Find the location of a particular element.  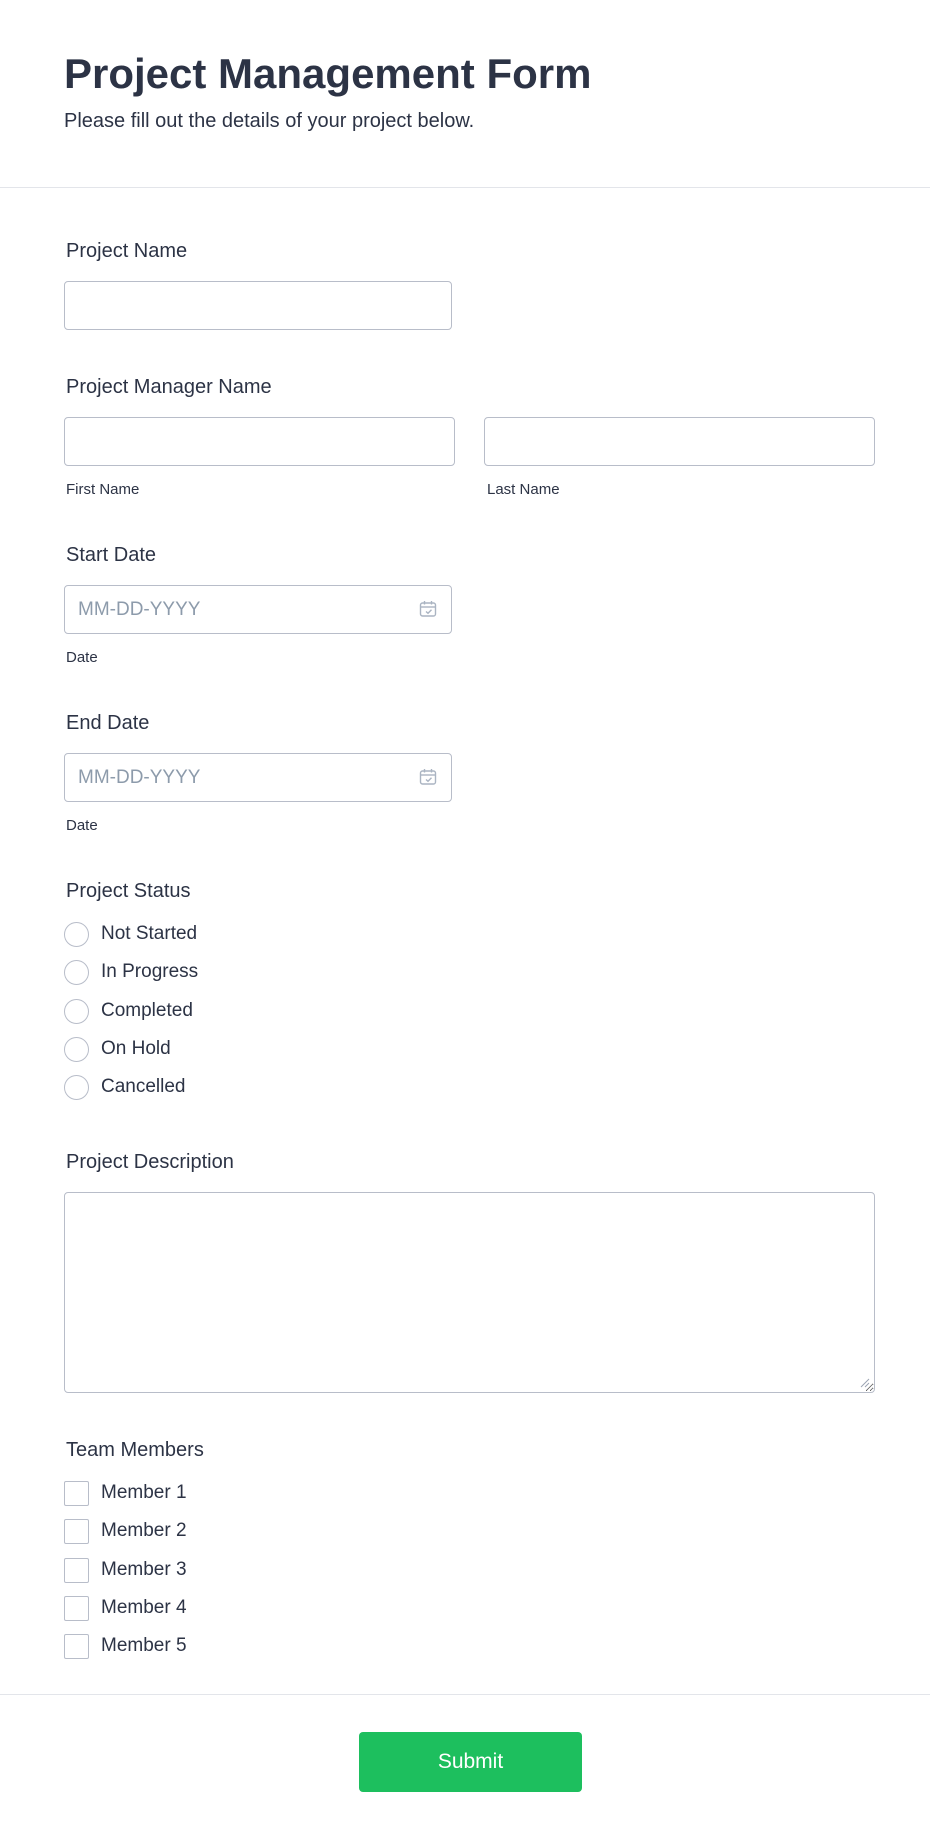

submit-button: Submit is located at coordinates (470, 1762).